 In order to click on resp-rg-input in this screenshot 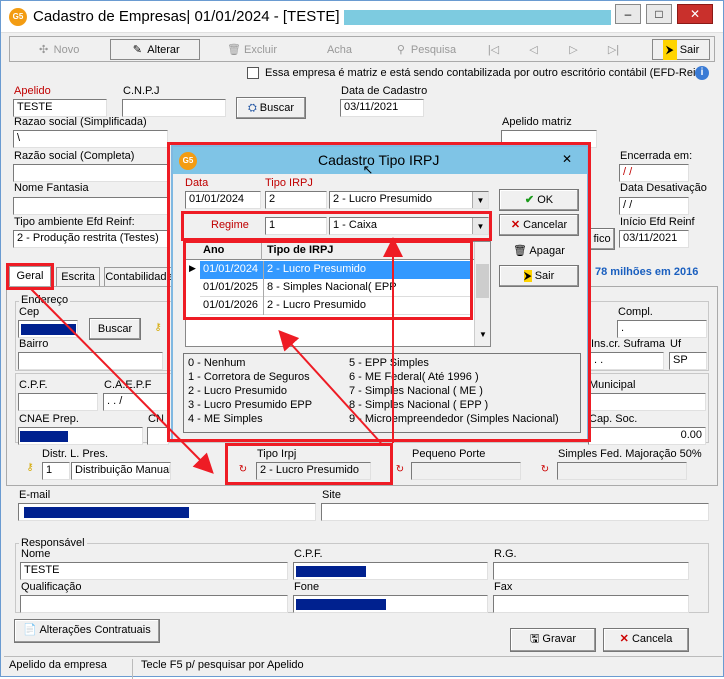, I will do `click(591, 571)`.